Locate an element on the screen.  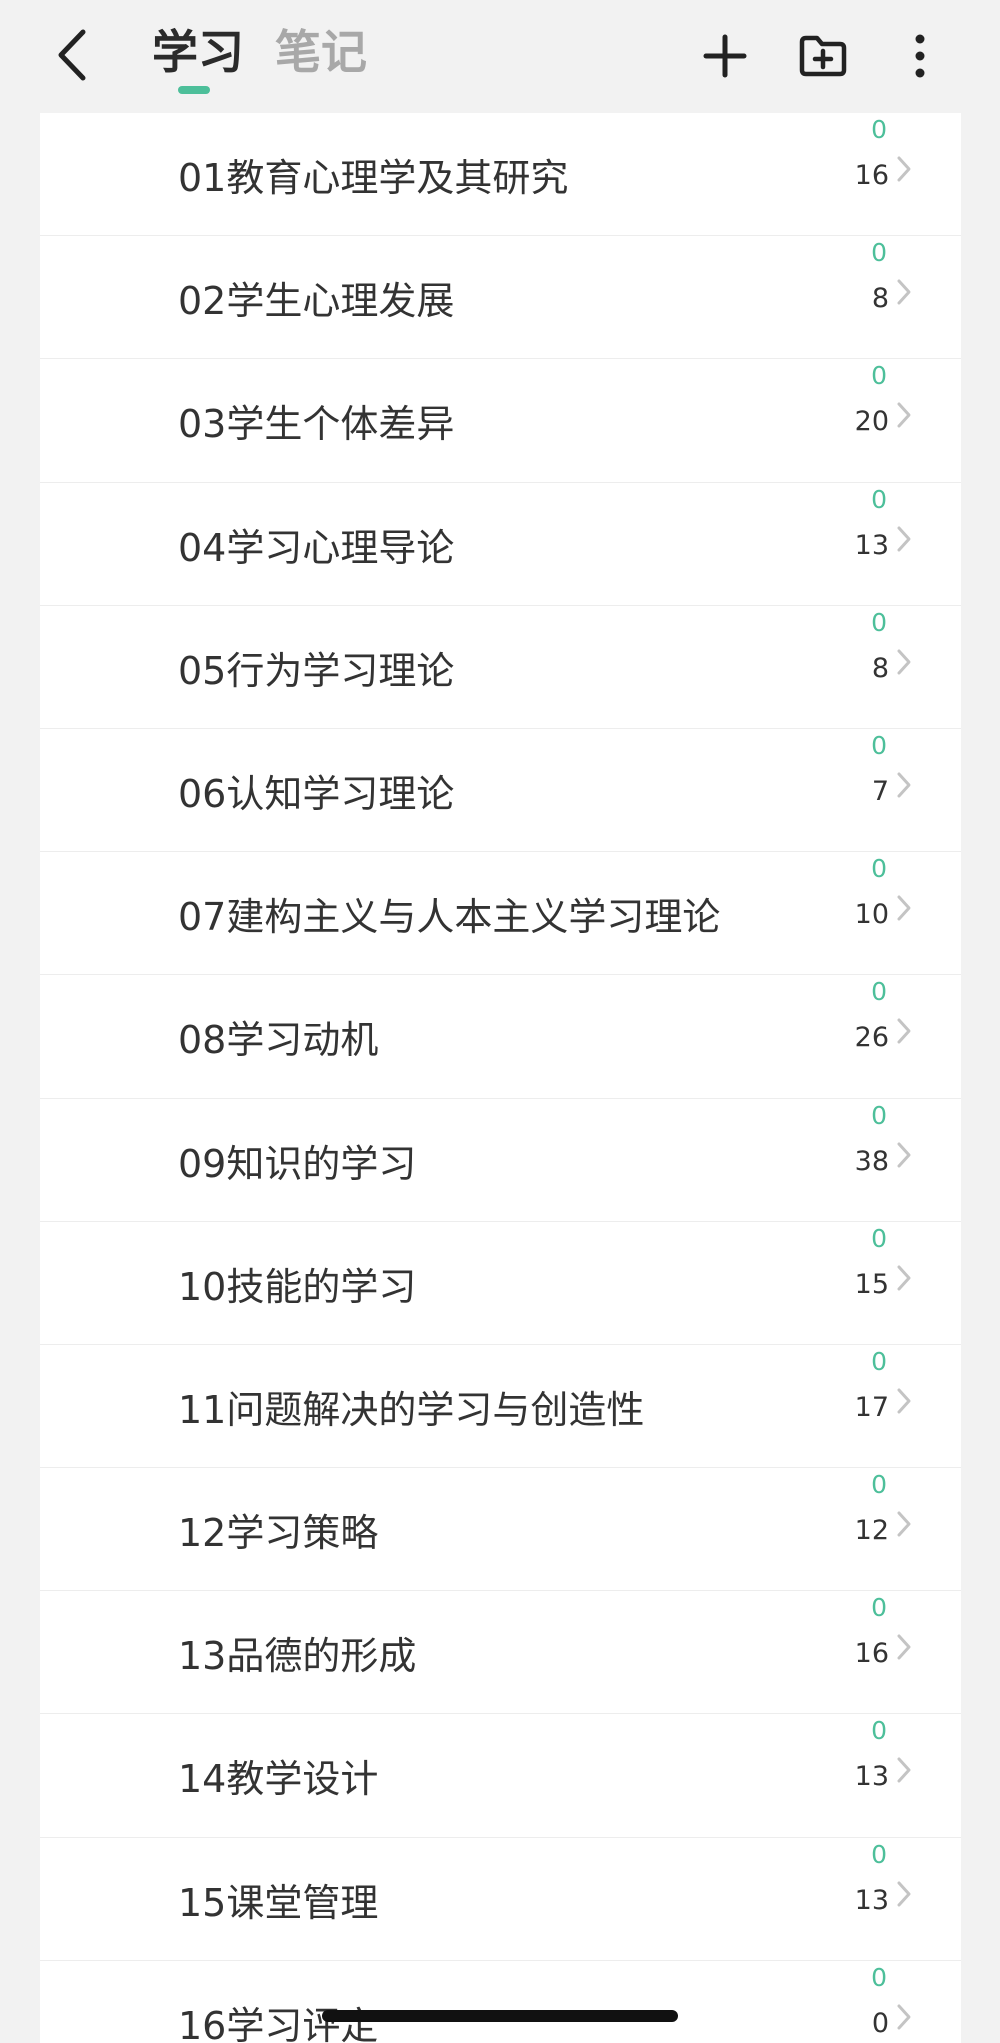
chapter-total-count: 38 is located at coordinates (871, 1161).